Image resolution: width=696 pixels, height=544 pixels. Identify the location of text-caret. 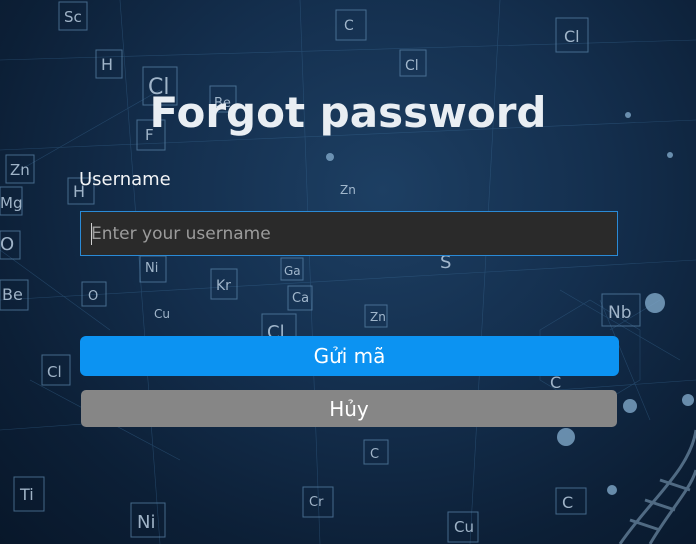
(91, 234).